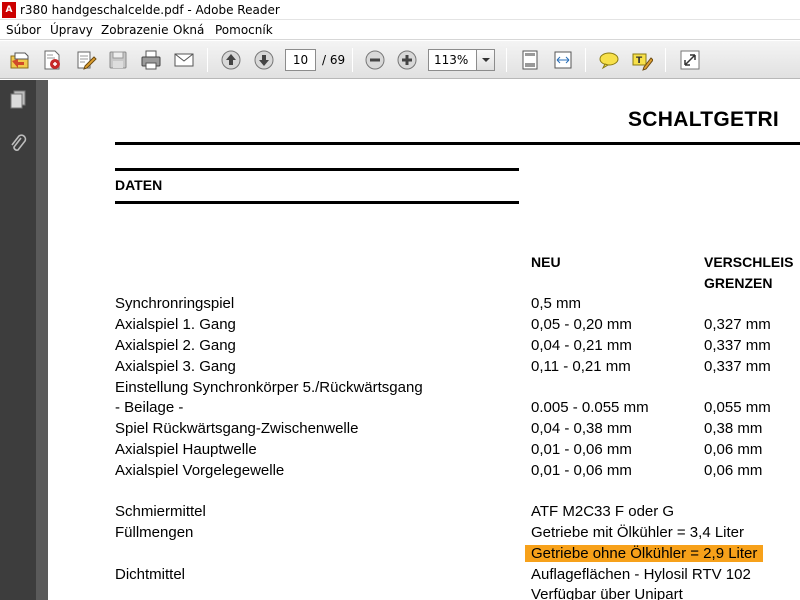 Image resolution: width=800 pixels, height=600 pixels. What do you see at coordinates (86, 60) in the screenshot?
I see `edit-icon` at bounding box center [86, 60].